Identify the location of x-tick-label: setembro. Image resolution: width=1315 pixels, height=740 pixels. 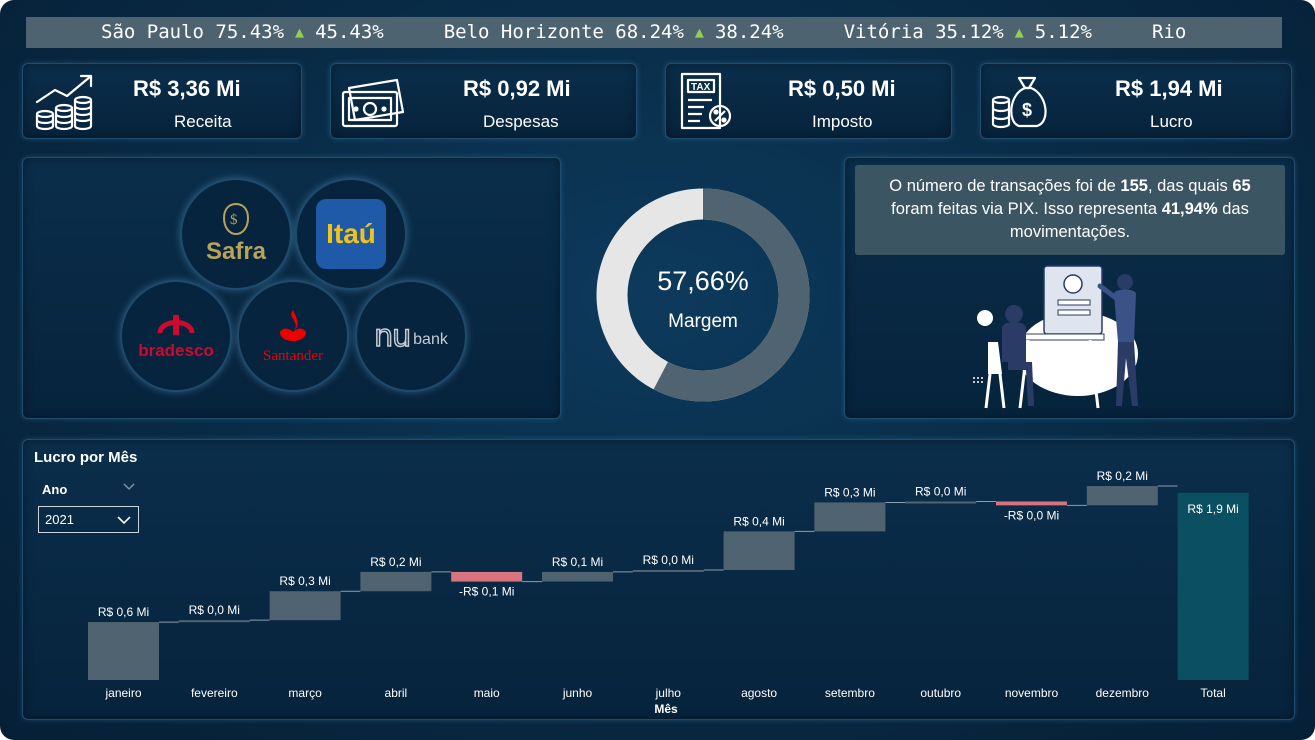
(850, 693).